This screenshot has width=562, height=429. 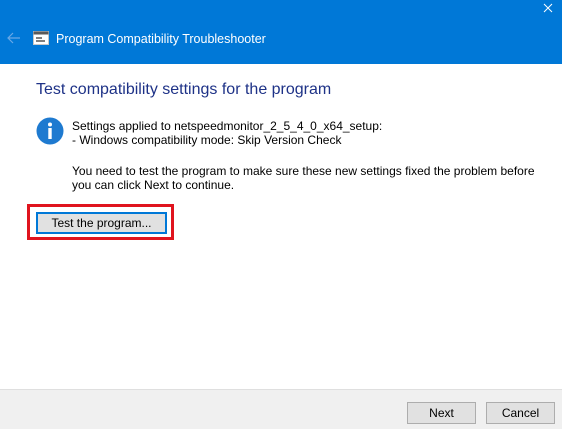 I want to click on next-button: Next, so click(x=441, y=413).